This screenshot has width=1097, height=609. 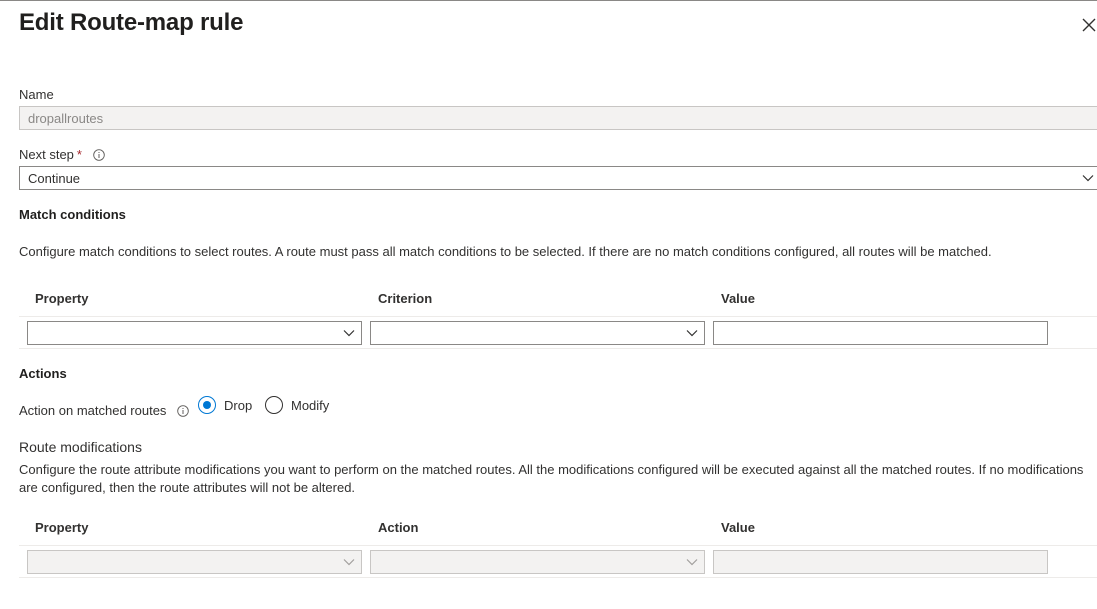 What do you see at coordinates (558, 178) in the screenshot?
I see `next-step-dropdown: Continue` at bounding box center [558, 178].